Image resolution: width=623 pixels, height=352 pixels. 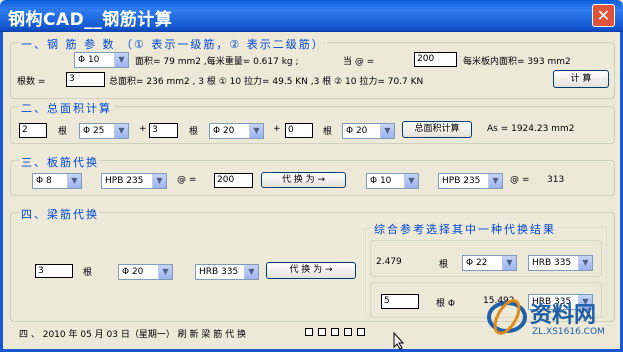 I want to click on unit2-label: 根, so click(x=194, y=132).